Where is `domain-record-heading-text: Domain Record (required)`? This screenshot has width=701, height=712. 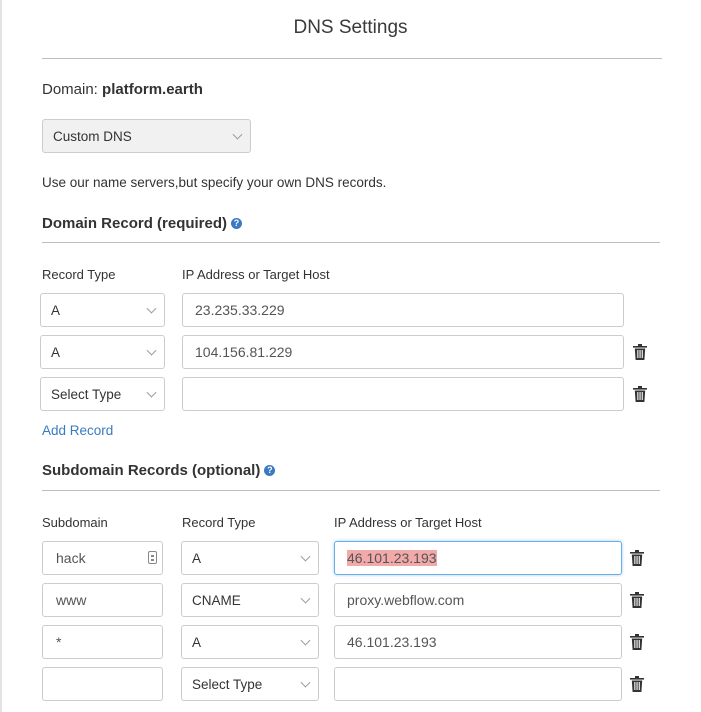 domain-record-heading-text: Domain Record (required) is located at coordinates (135, 223).